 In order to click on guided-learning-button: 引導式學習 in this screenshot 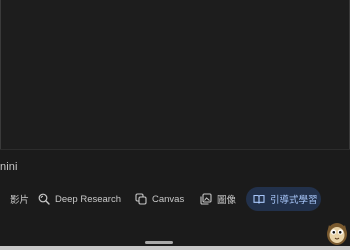, I will do `click(283, 199)`.